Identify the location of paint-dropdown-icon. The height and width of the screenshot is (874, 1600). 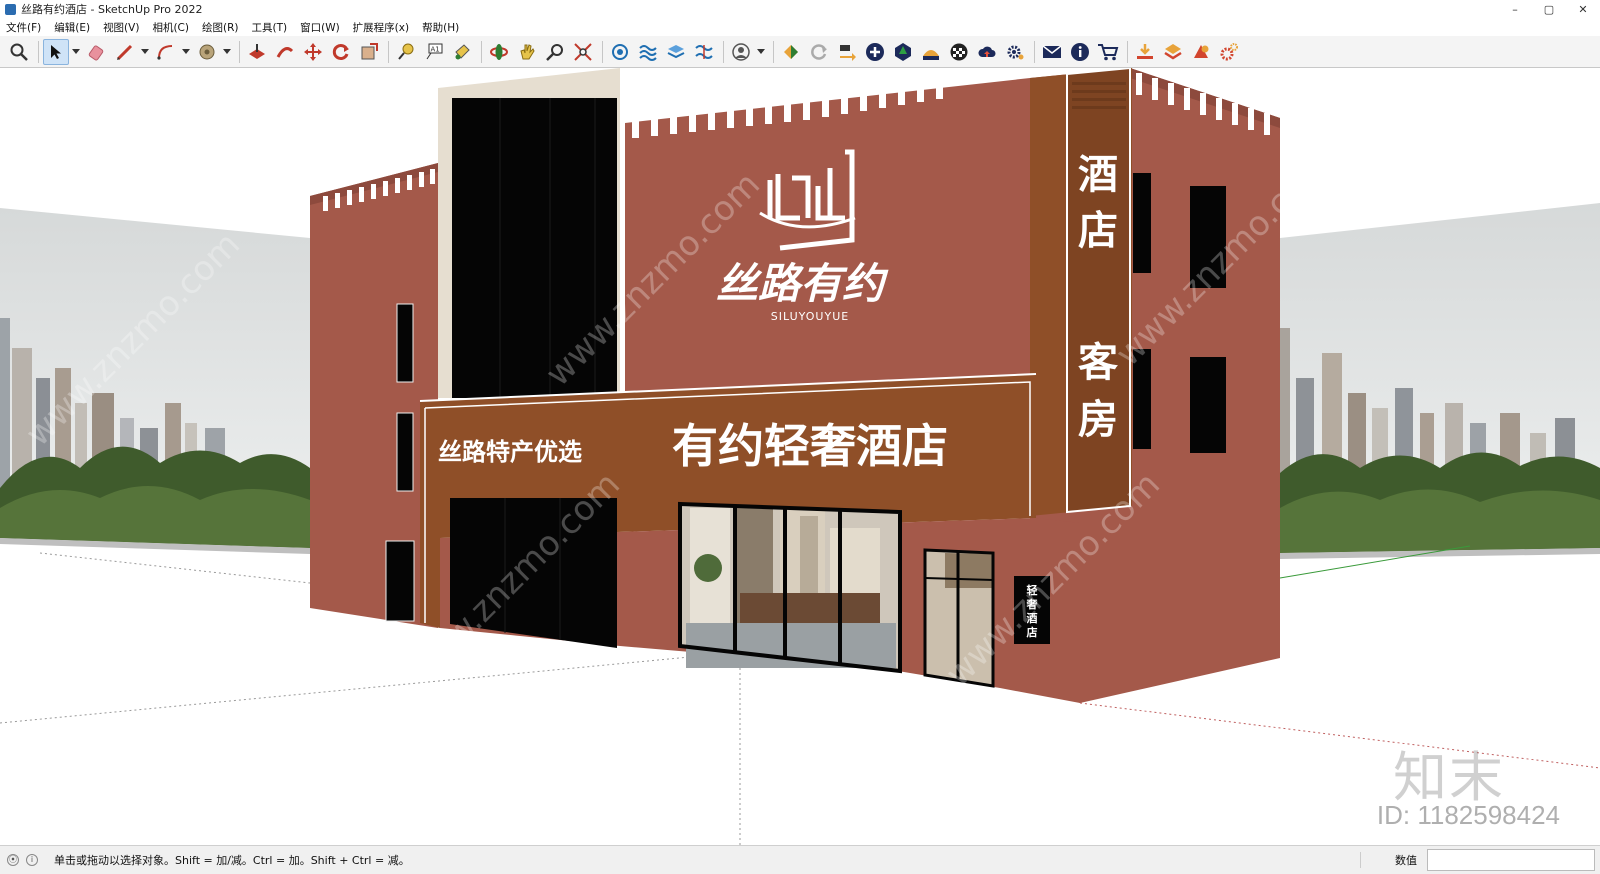
(227, 52).